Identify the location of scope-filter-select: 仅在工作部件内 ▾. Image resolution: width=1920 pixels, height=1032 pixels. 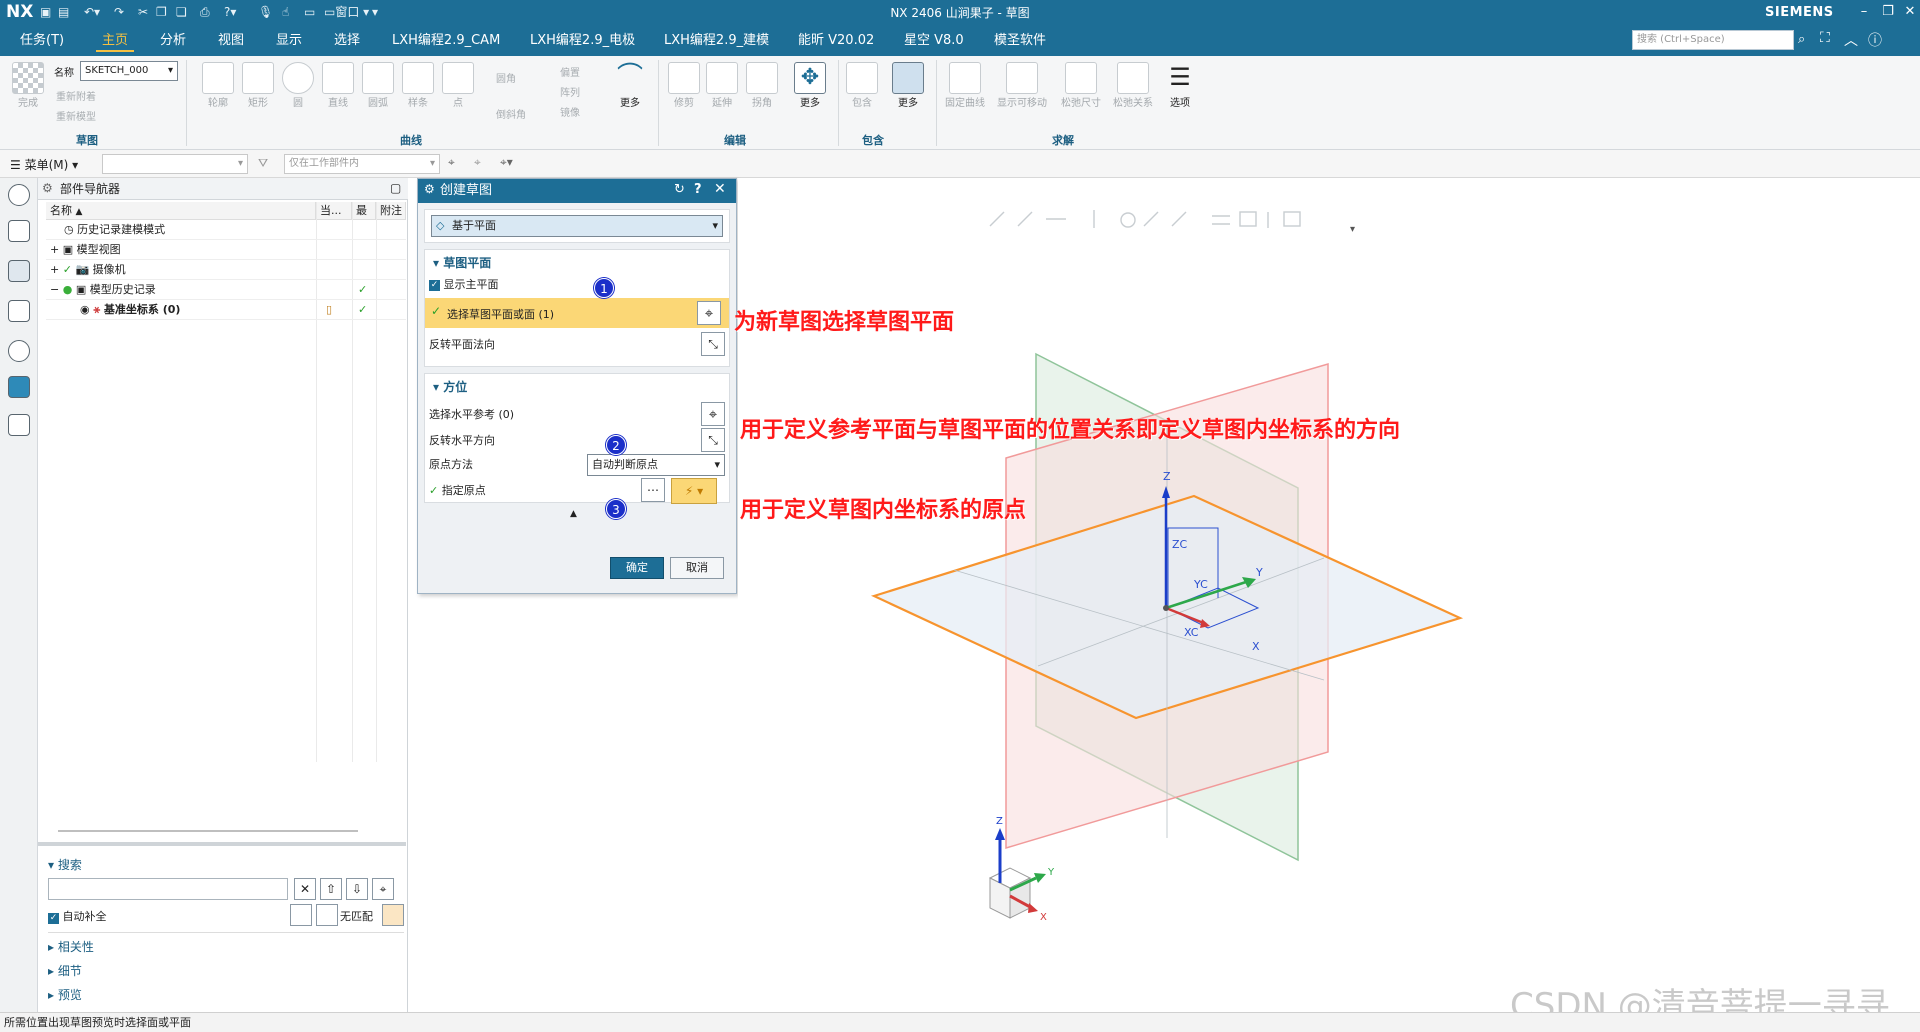
(362, 164).